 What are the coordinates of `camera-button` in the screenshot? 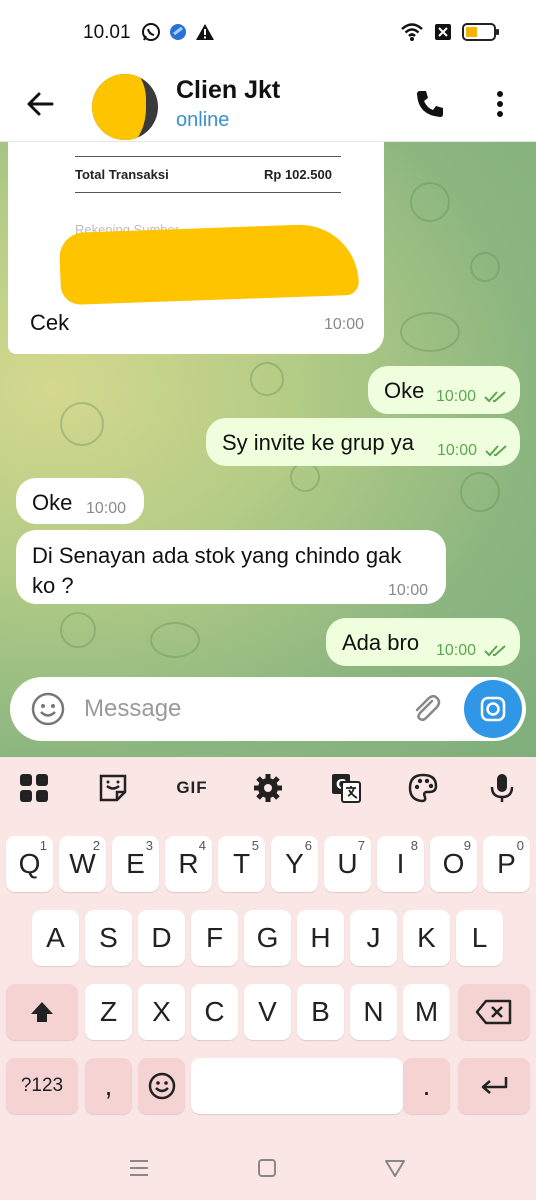 It's located at (493, 709).